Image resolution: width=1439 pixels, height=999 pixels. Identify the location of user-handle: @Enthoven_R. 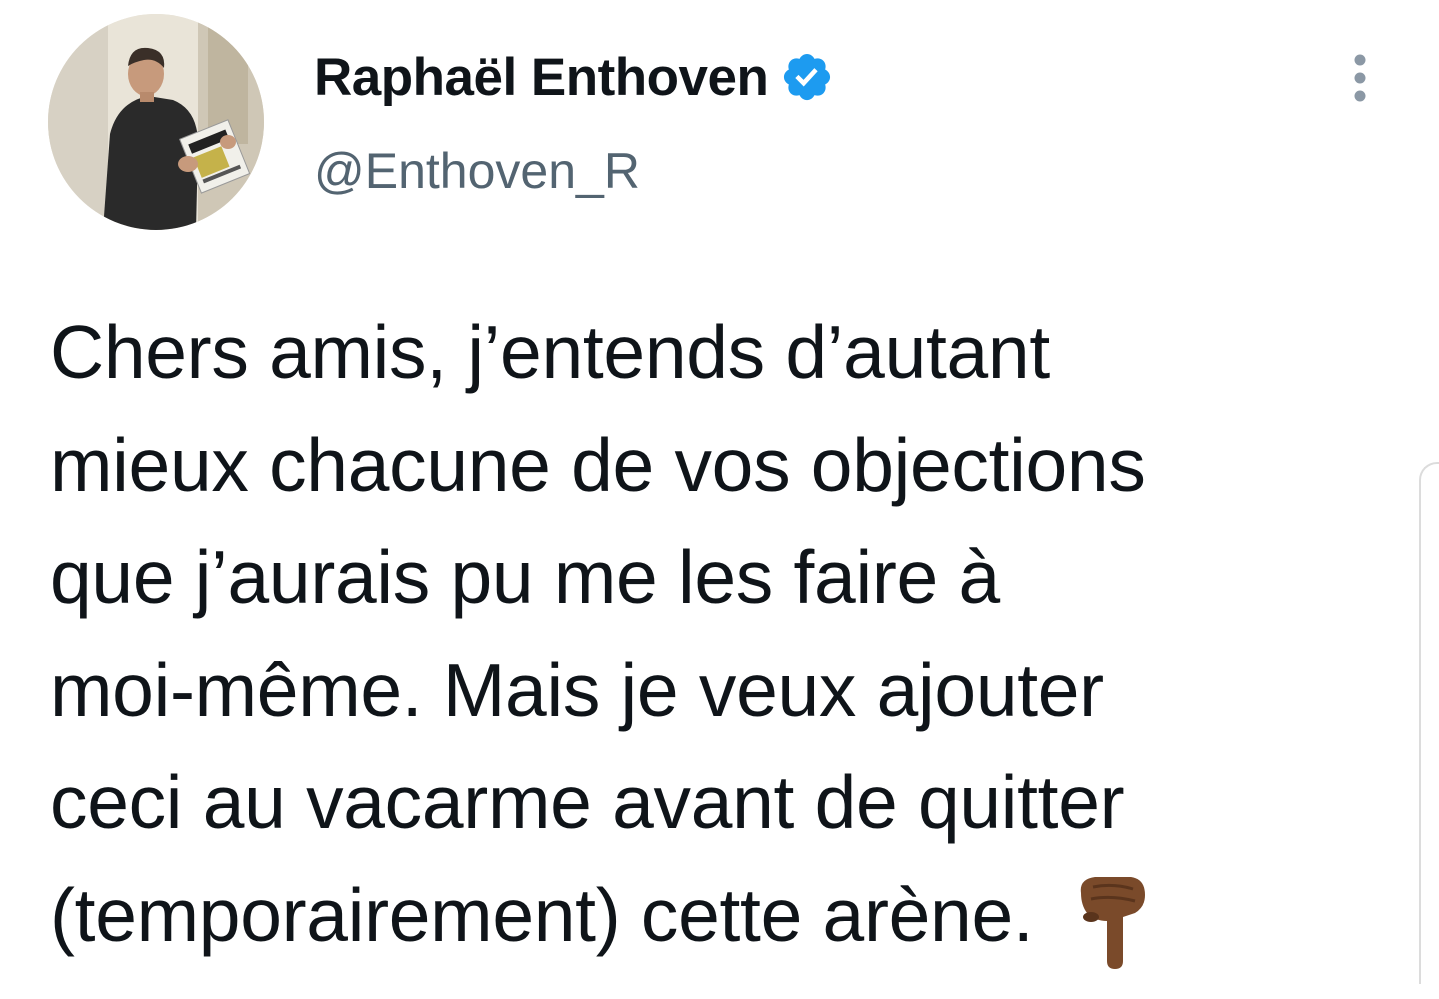
(574, 171).